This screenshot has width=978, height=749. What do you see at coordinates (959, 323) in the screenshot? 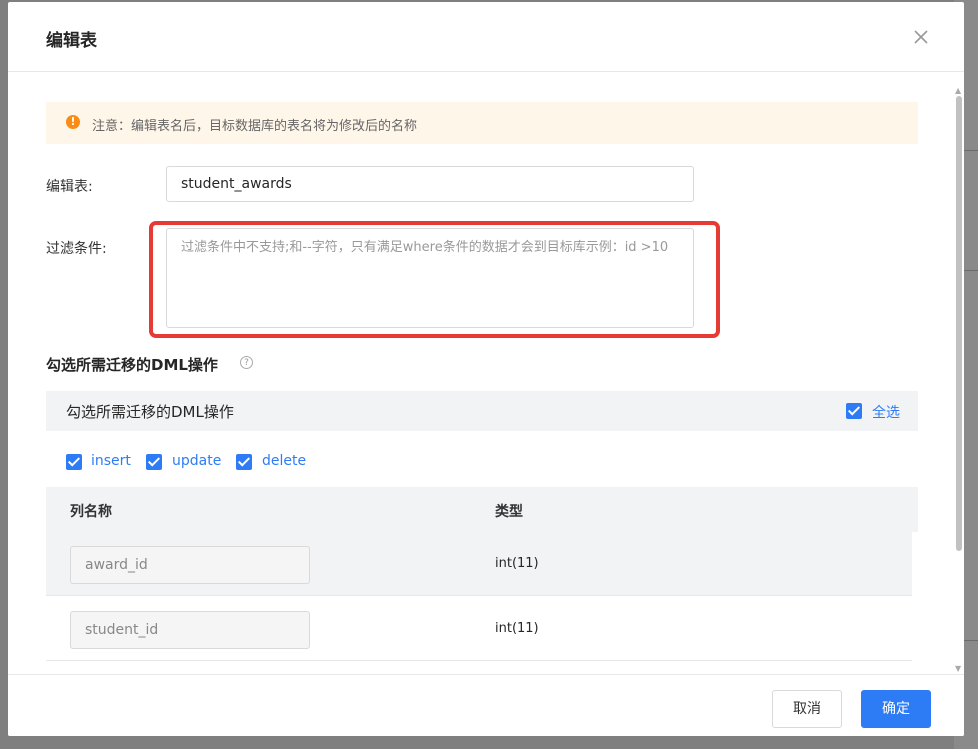
I see `scroll-thumb` at bounding box center [959, 323].